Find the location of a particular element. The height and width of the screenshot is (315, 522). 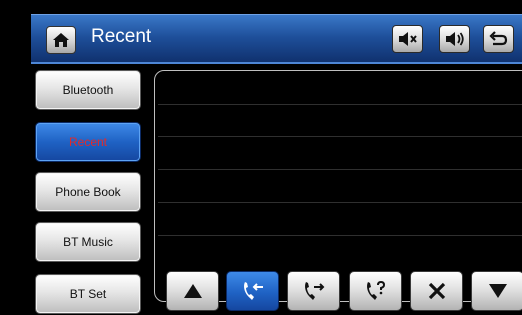

scroll-up-icon is located at coordinates (192, 291).